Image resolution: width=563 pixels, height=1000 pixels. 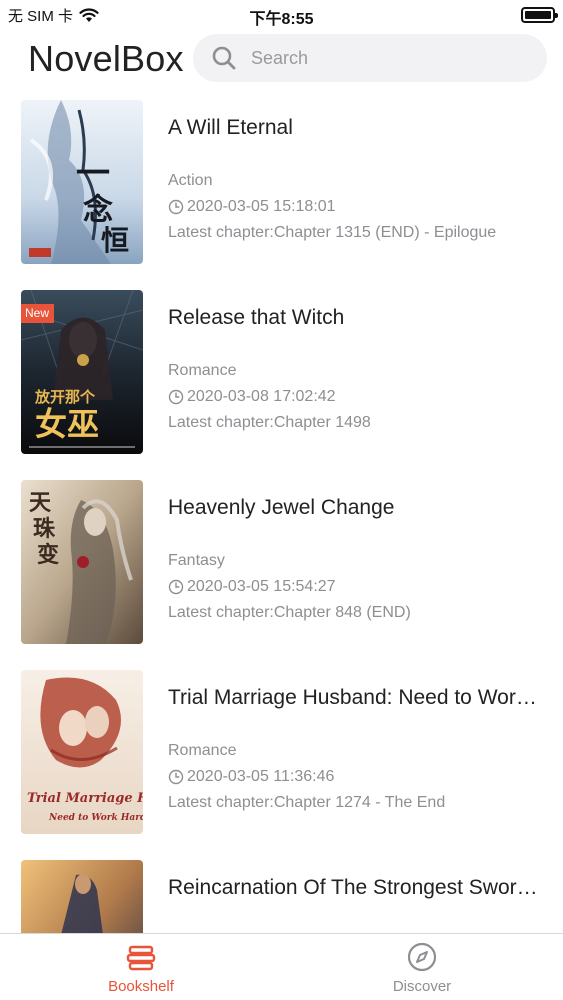 What do you see at coordinates (281, 507) in the screenshot?
I see `book-title: Heavenly Jewel Change` at bounding box center [281, 507].